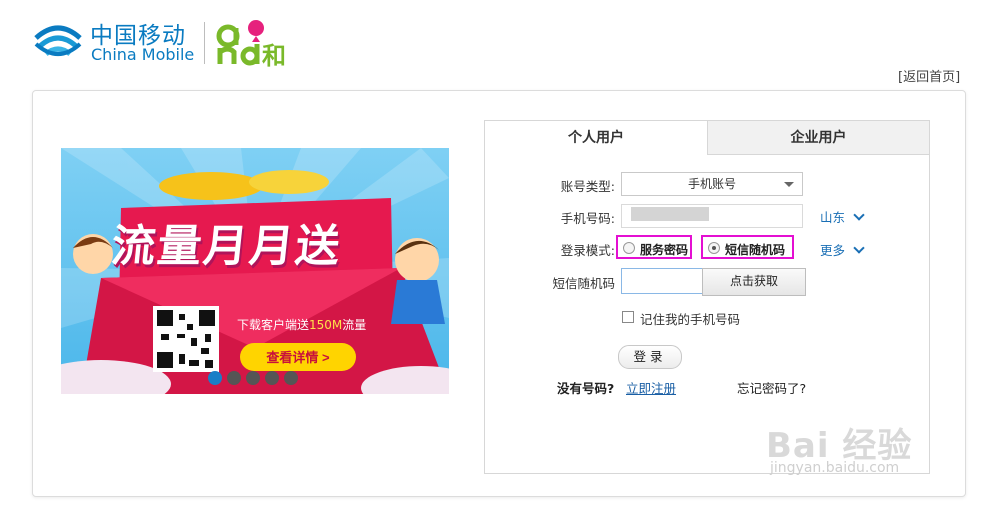  I want to click on and-logo-icon, so click(240, 43).